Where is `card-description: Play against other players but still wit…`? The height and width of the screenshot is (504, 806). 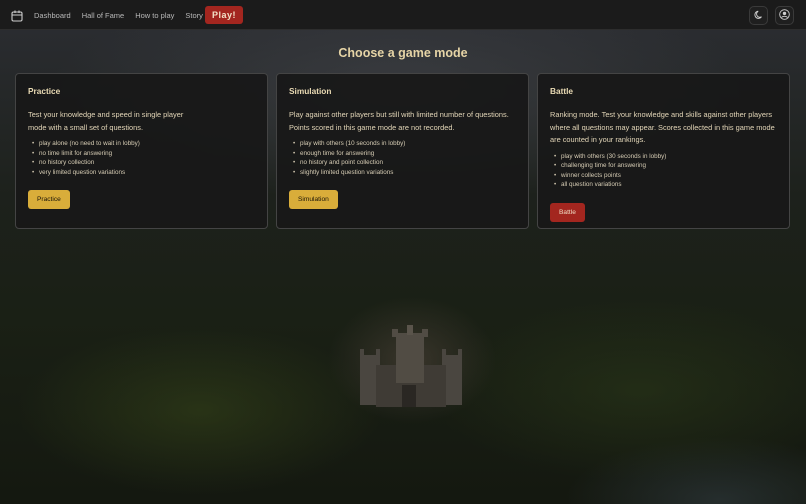 card-description: Play against other players but still wit… is located at coordinates (399, 121).